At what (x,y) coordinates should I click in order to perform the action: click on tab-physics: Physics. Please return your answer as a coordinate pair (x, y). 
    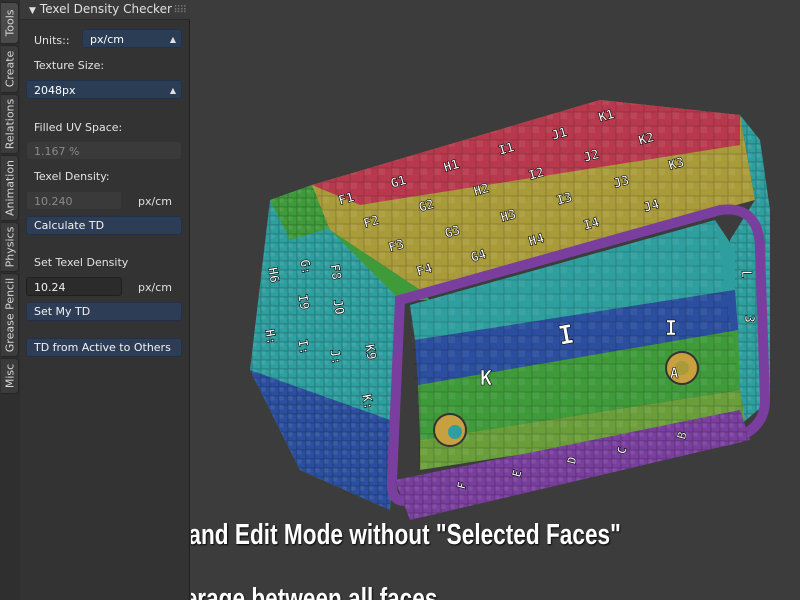
    Looking at the image, I should click on (10, 247).